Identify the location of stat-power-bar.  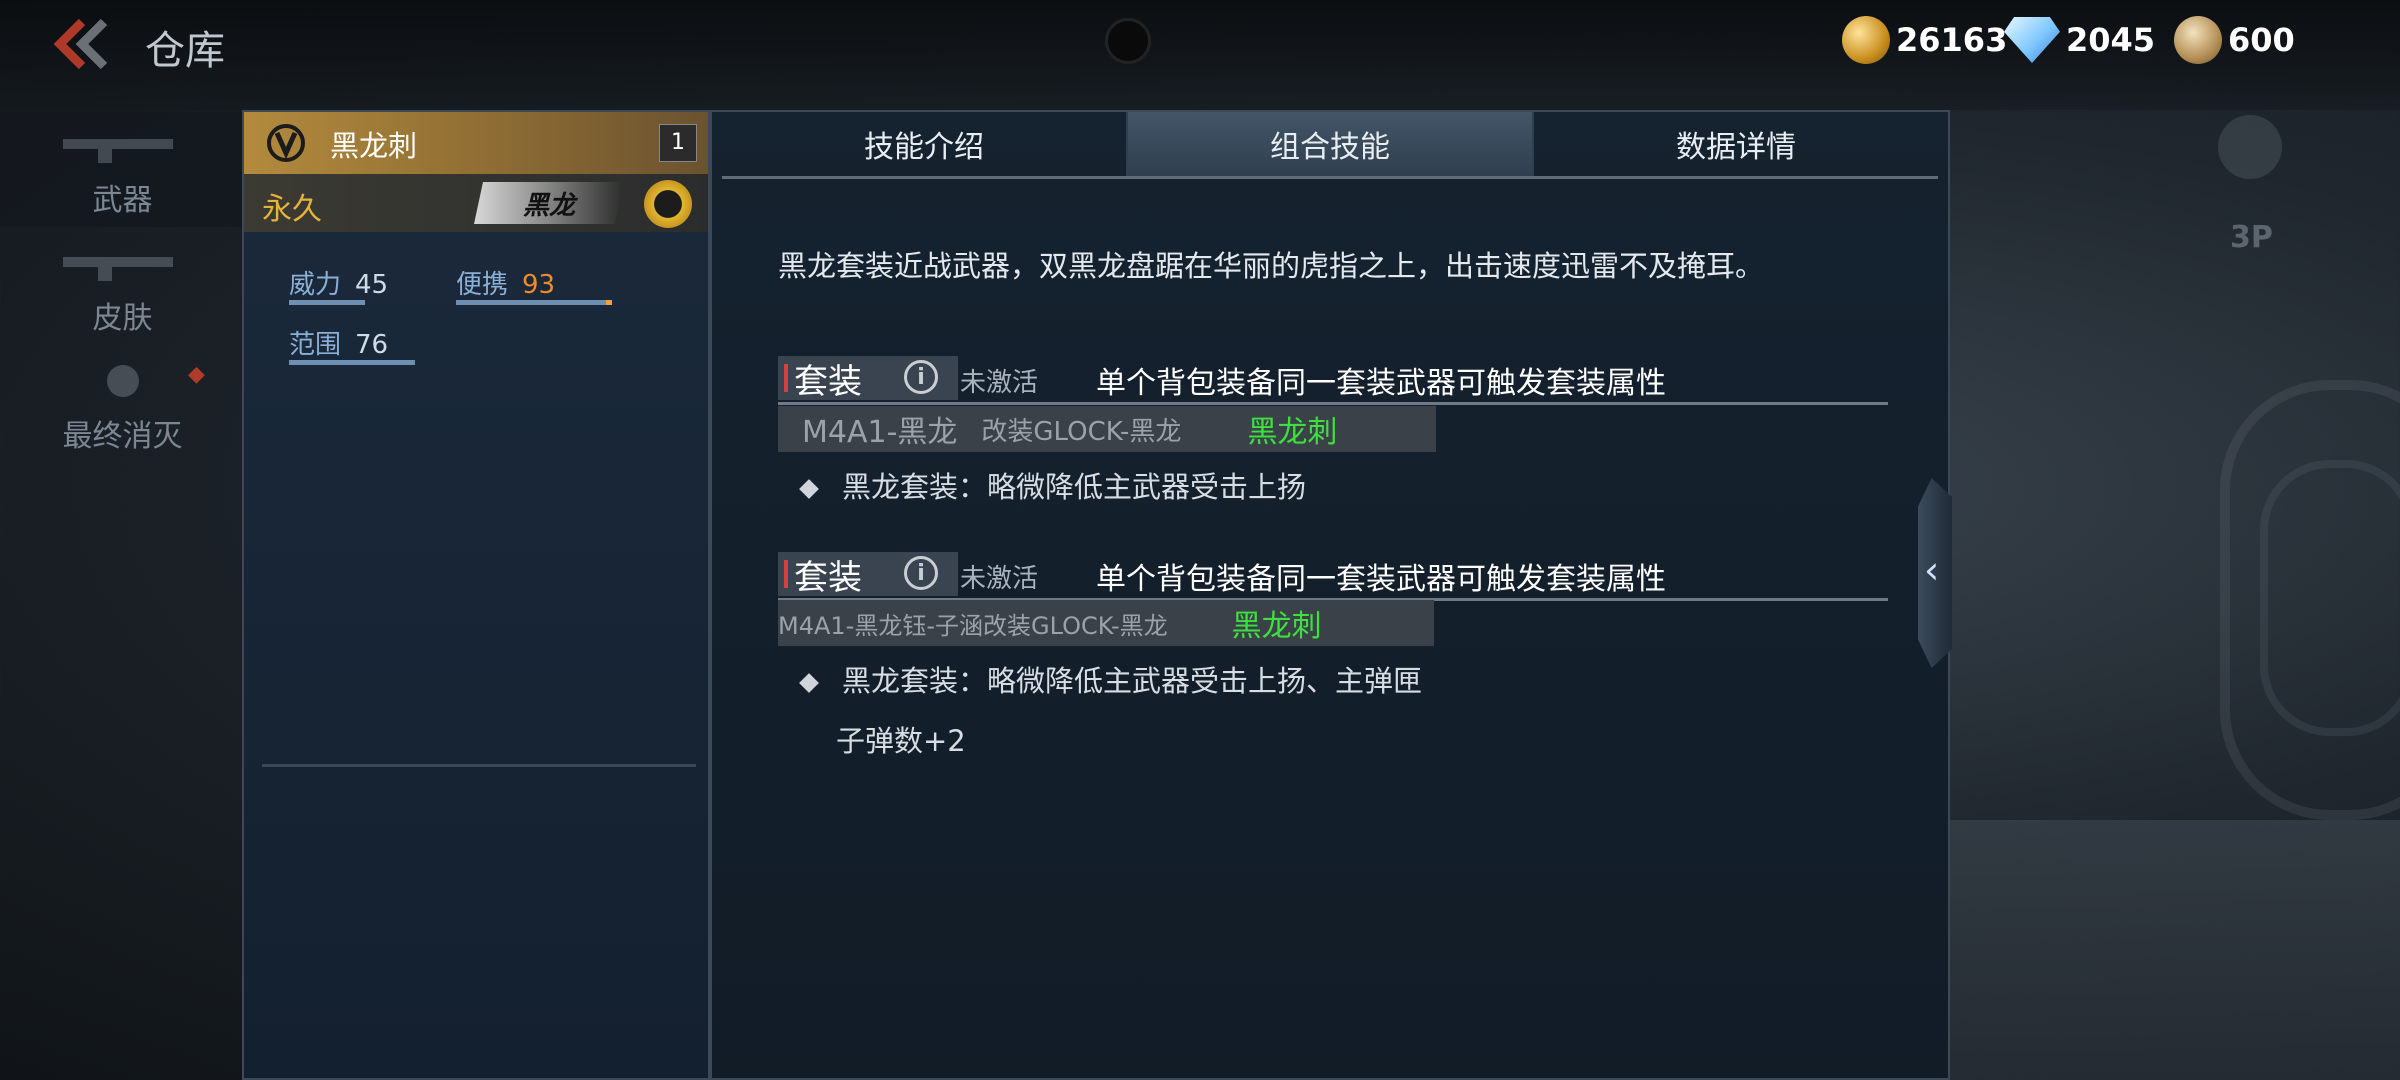
(327, 302).